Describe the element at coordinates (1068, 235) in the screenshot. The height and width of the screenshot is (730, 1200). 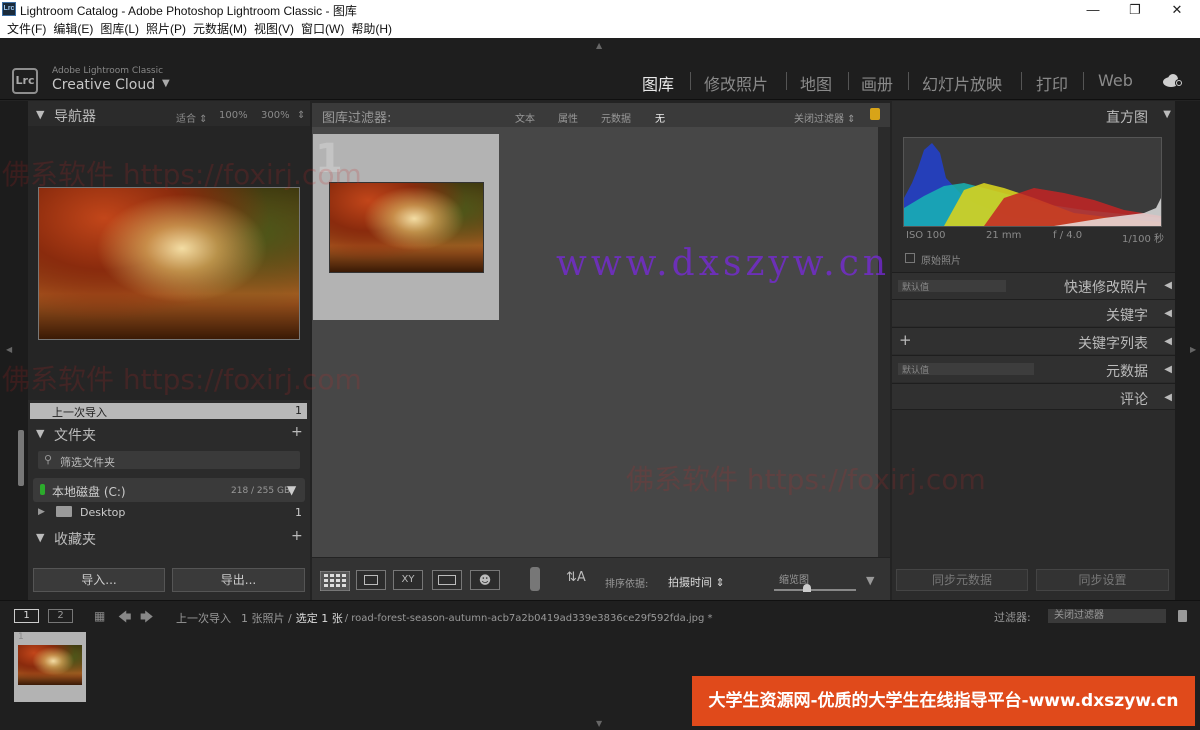
I see `histogram-aperture: f / 4.0` at that location.